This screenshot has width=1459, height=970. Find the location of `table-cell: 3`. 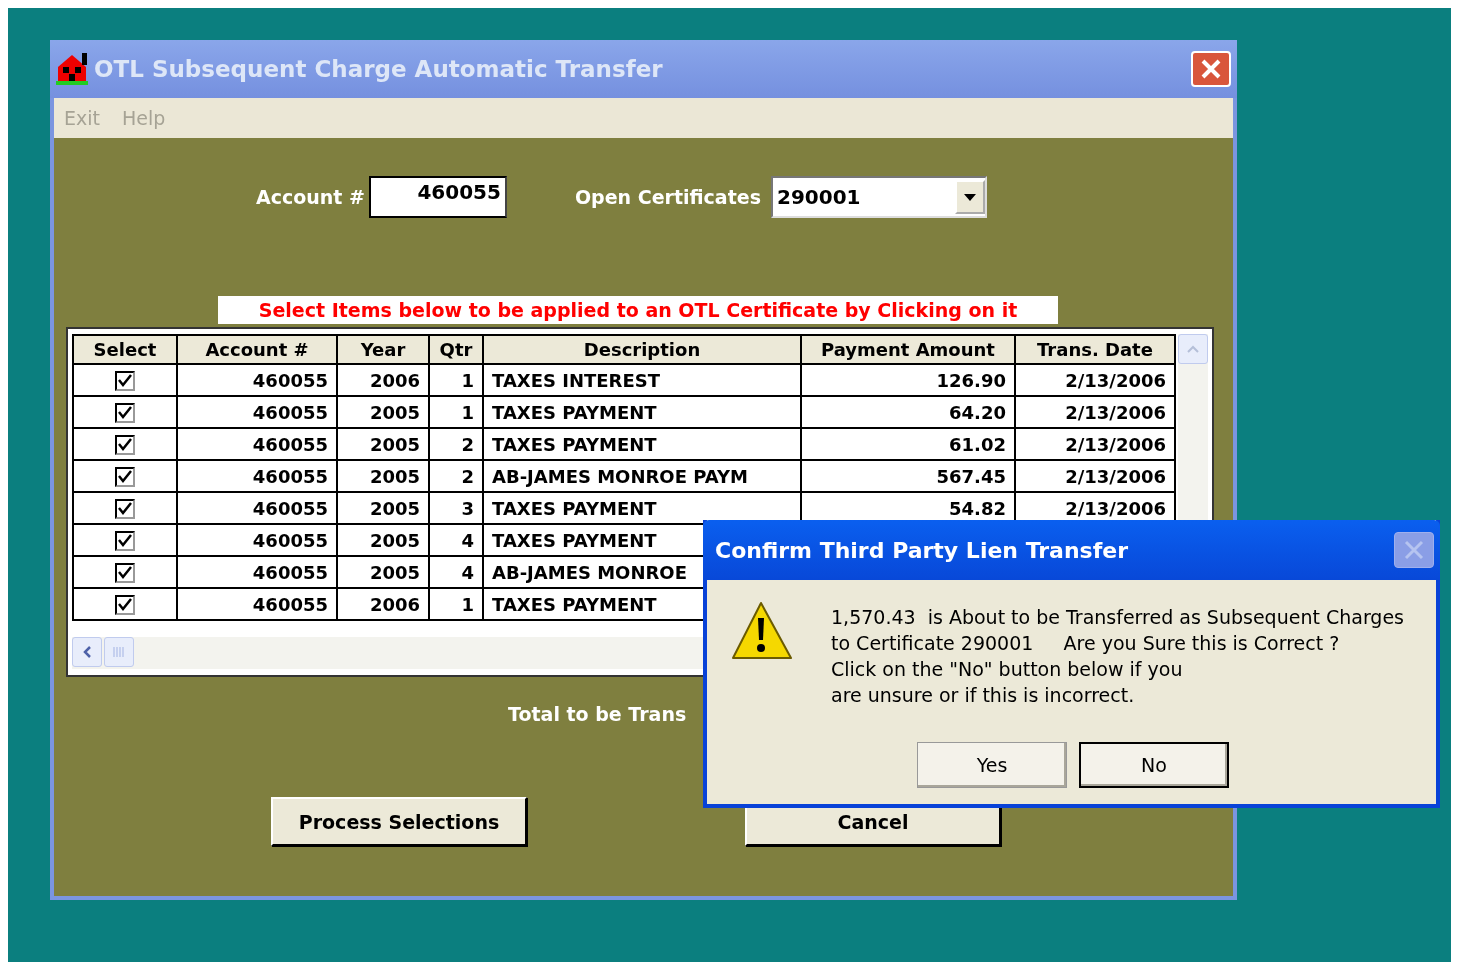

table-cell: 3 is located at coordinates (456, 508).